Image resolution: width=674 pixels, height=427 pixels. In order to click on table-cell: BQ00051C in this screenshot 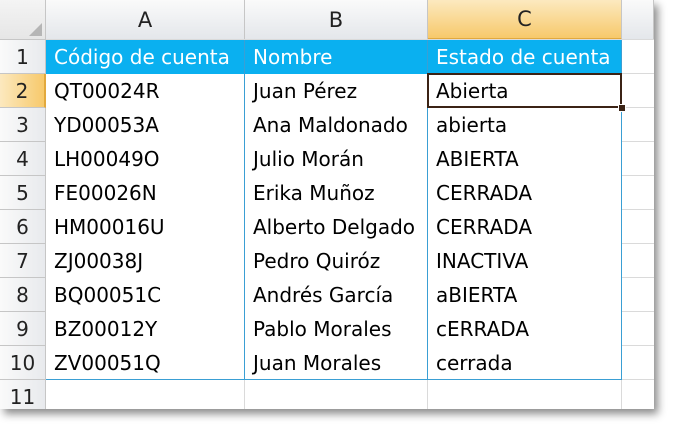, I will do `click(145, 295)`.